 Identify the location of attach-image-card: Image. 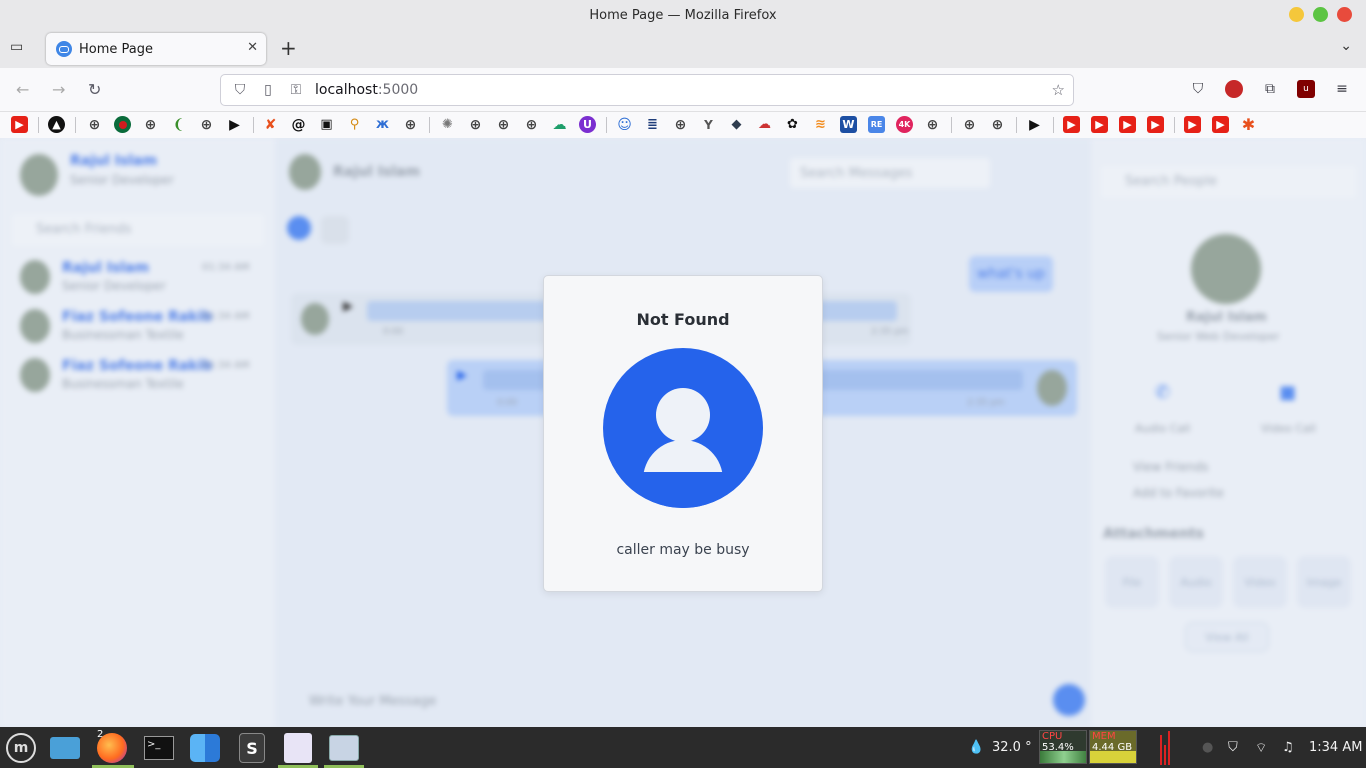
(1324, 582).